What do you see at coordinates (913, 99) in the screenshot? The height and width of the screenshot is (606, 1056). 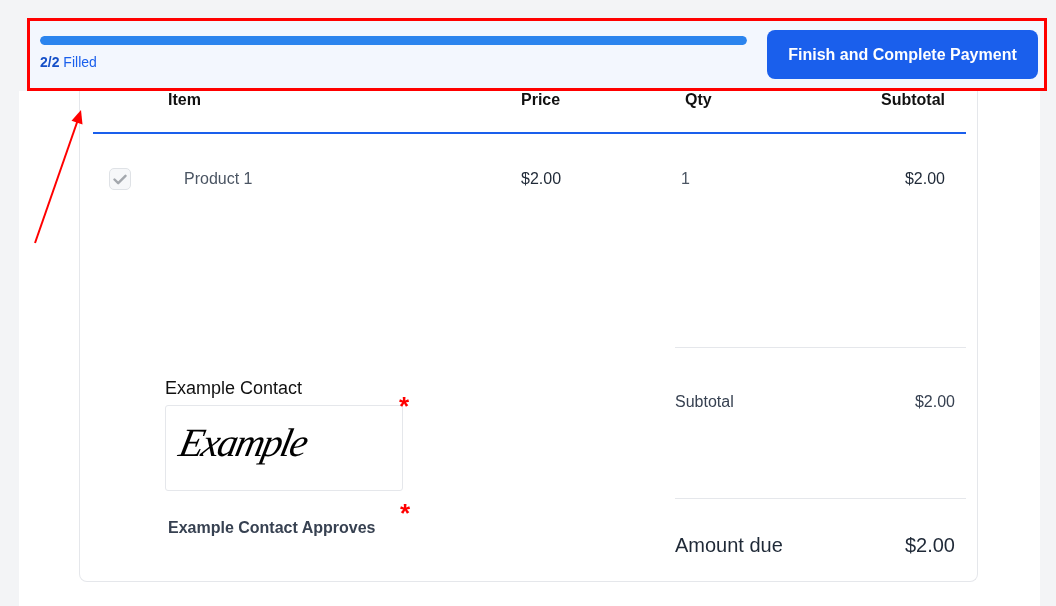 I see `column-header: Subtotal` at bounding box center [913, 99].